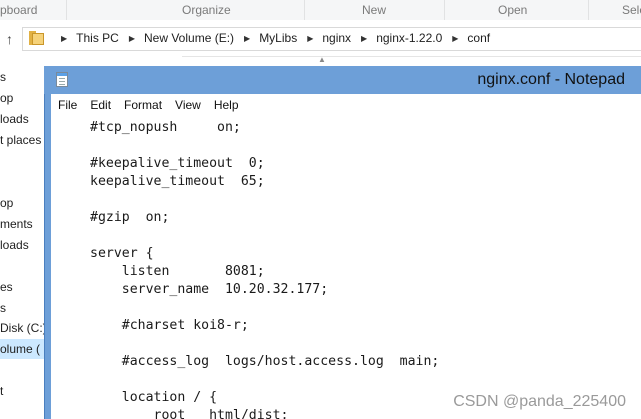 This screenshot has width=641, height=419. Describe the element at coordinates (37, 38) in the screenshot. I see `folder-icon` at that location.